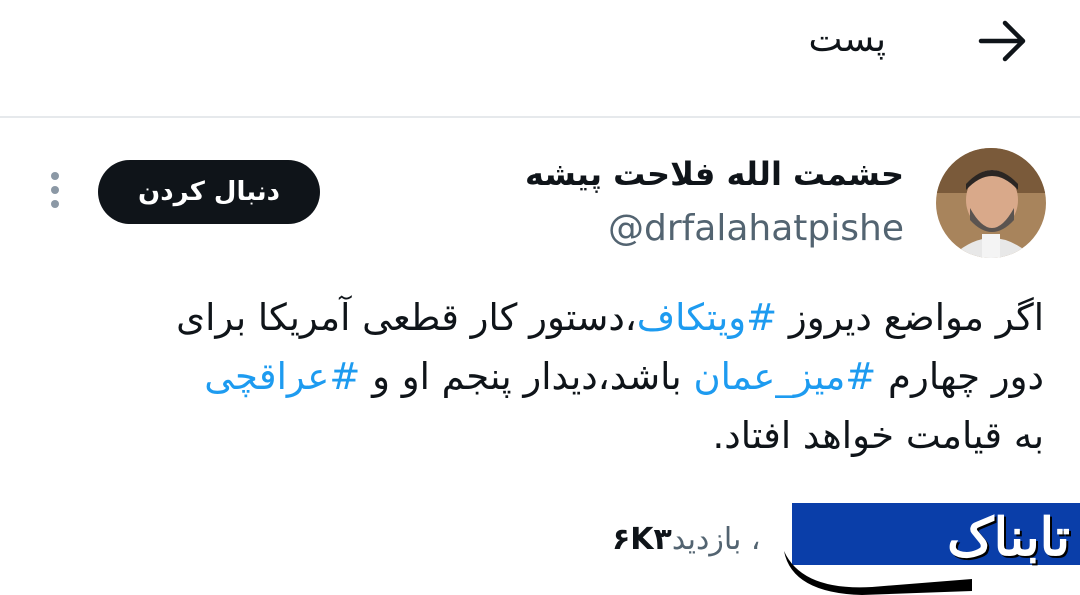 Image resolution: width=1080 pixels, height=595 pixels. Describe the element at coordinates (784, 376) in the screenshot. I see `hashtag-link: #میز_عمان` at that location.